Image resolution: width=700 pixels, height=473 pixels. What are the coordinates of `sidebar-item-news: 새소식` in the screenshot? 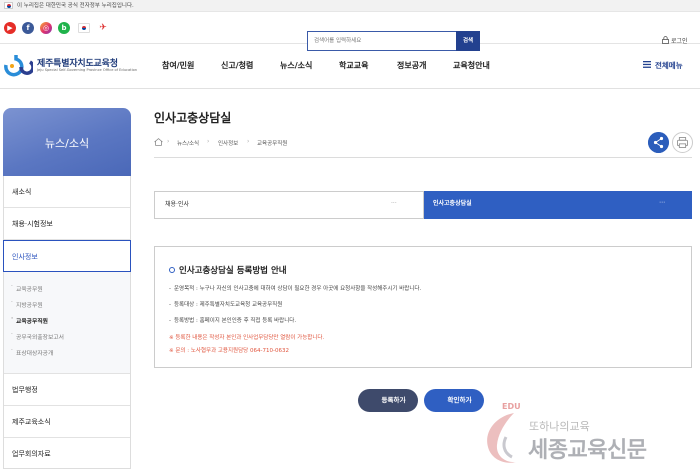 It's located at (67, 192).